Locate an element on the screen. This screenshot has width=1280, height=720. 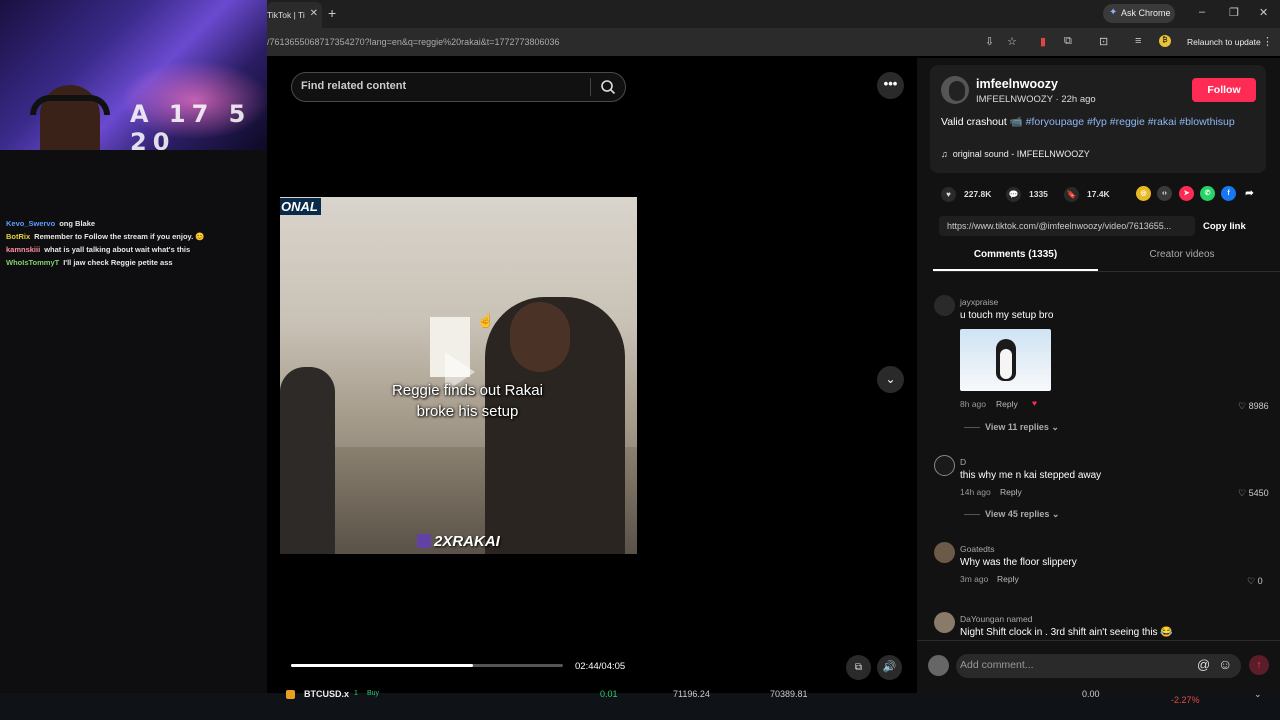
comment-time: 3m ago is located at coordinates (974, 579).